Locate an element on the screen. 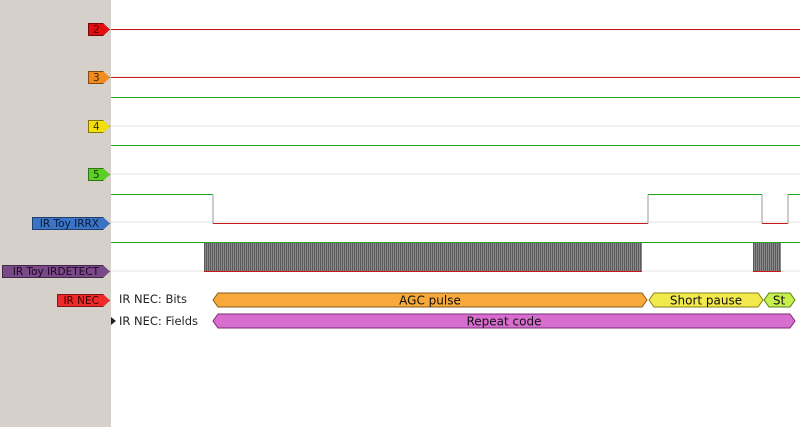 The height and width of the screenshot is (431, 800). decoder-row-bits-label: IR NEC: Bits is located at coordinates (153, 299).